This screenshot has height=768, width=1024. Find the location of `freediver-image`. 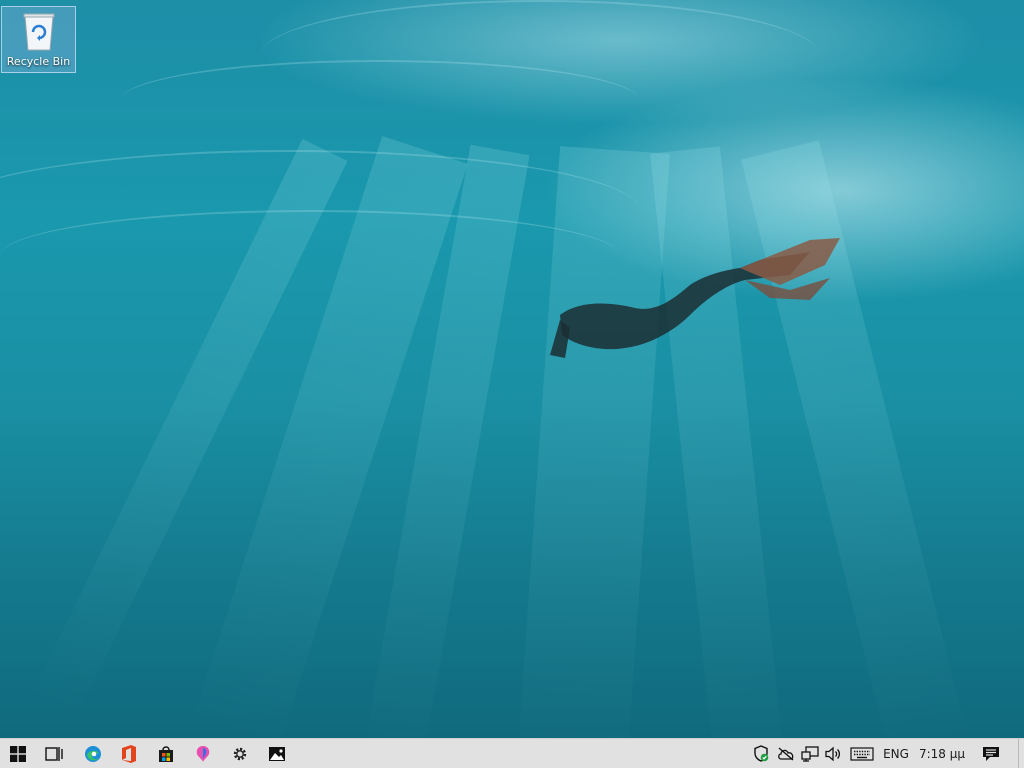

freediver-image is located at coordinates (695, 298).